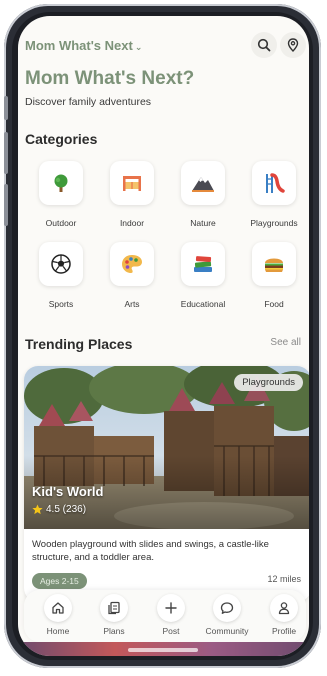  Describe the element at coordinates (6, 205) in the screenshot. I see `volume-down-button` at that location.